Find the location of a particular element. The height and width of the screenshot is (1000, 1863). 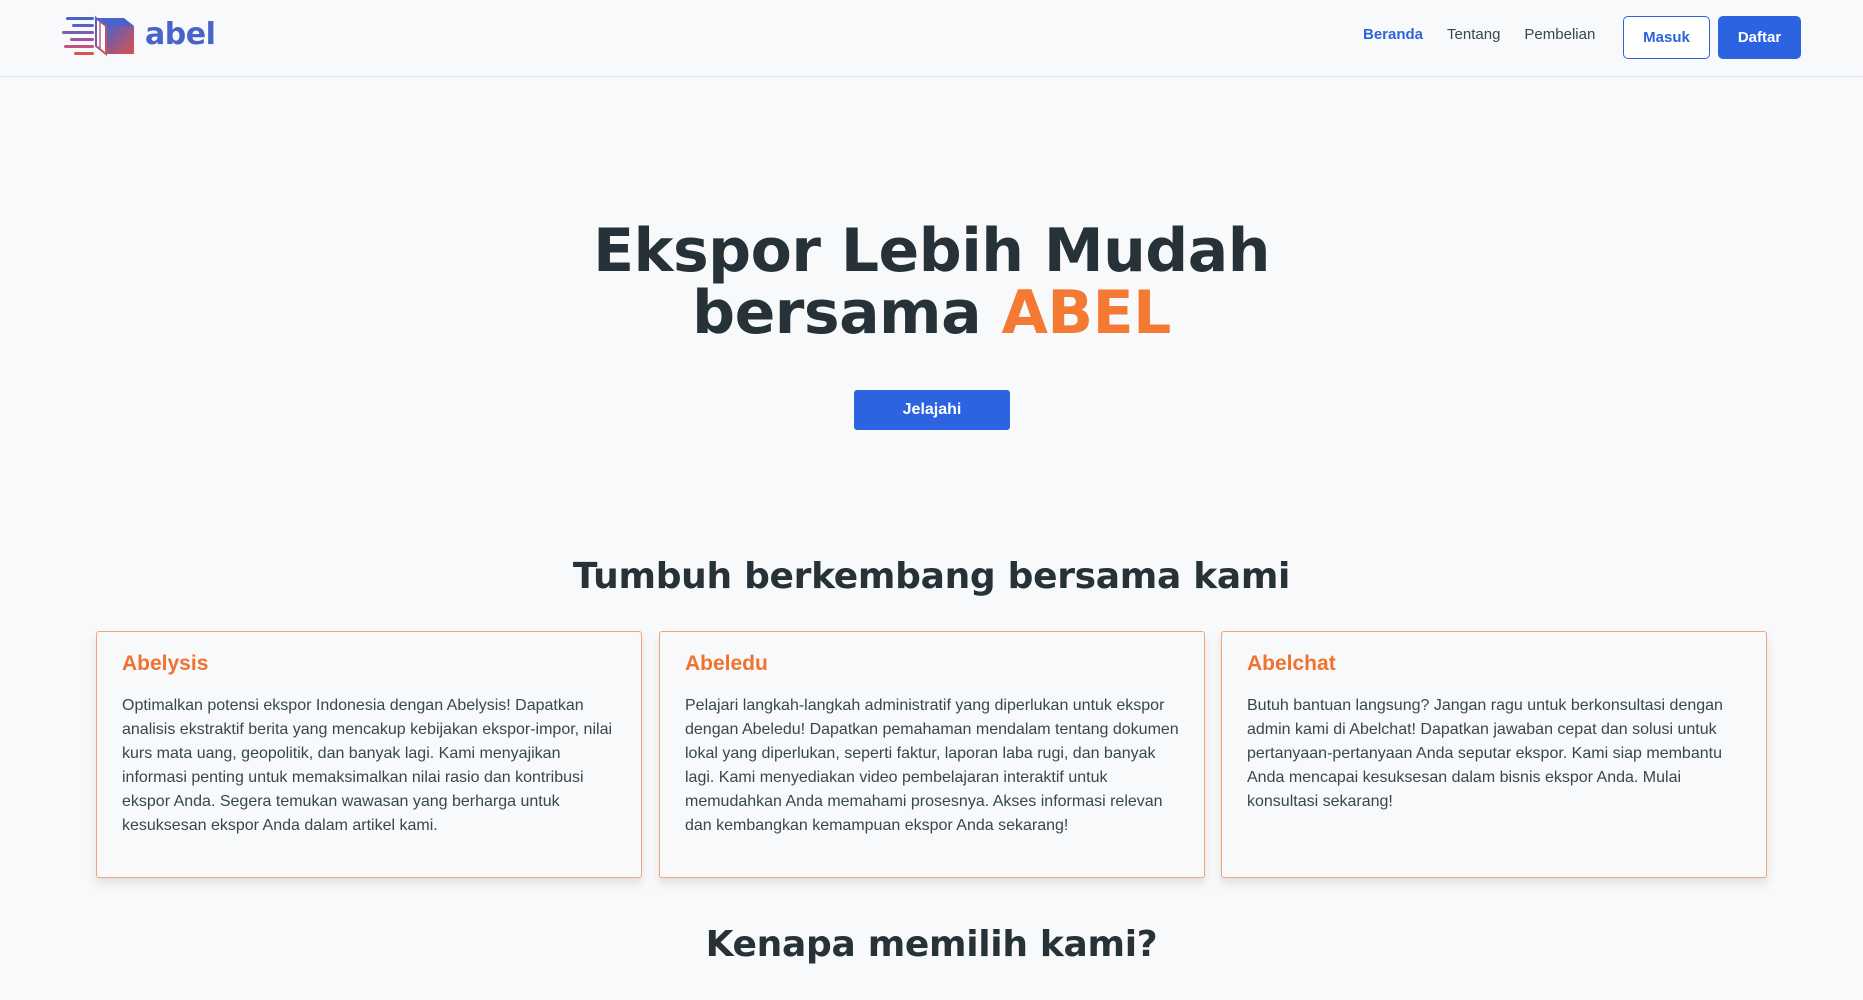

explore-button: Jelajahi is located at coordinates (932, 410).